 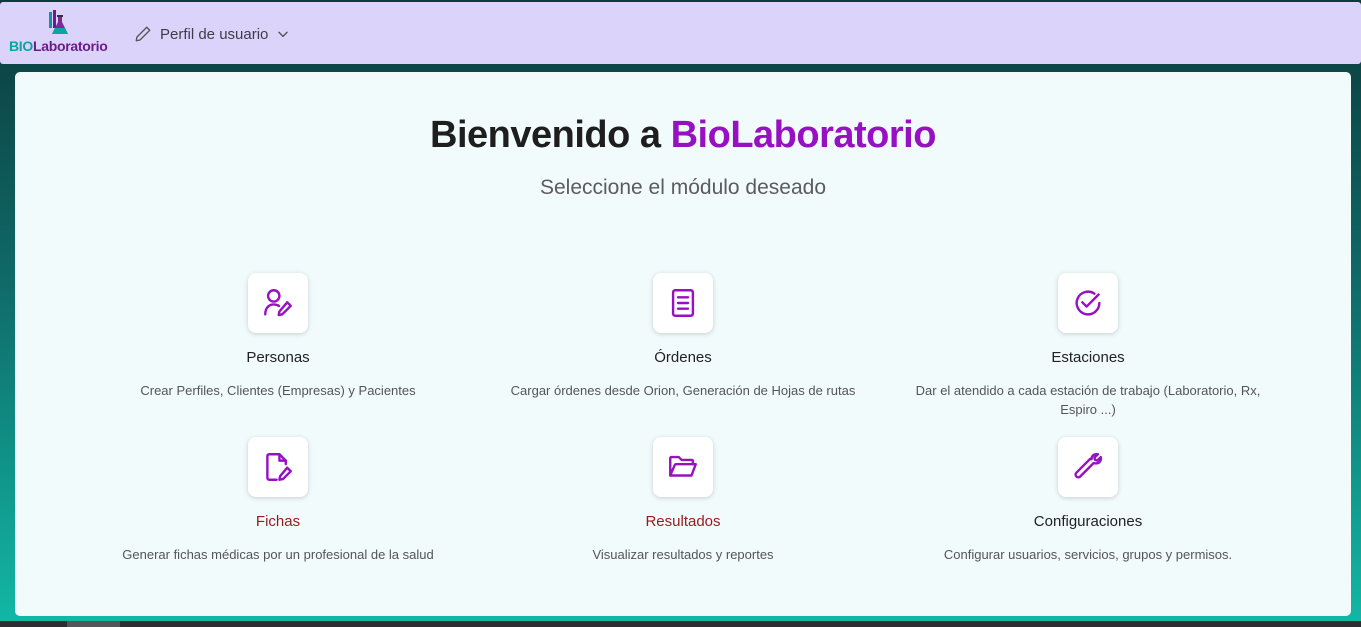 I want to click on page-subtitle: Seleccione el módulo deseado, so click(x=683, y=187).